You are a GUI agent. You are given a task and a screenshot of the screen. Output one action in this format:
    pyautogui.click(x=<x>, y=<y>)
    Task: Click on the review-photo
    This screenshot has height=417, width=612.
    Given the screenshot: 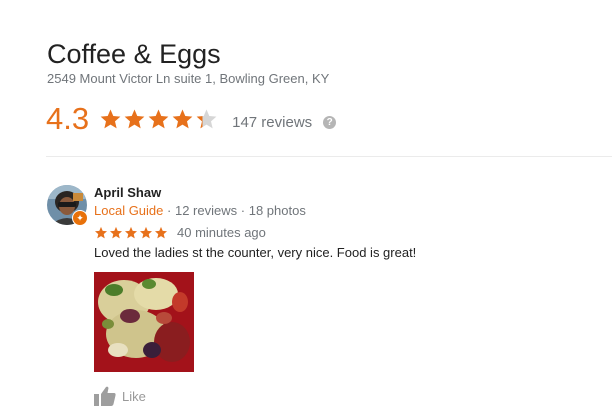 What is the action you would take?
    pyautogui.click(x=144, y=322)
    